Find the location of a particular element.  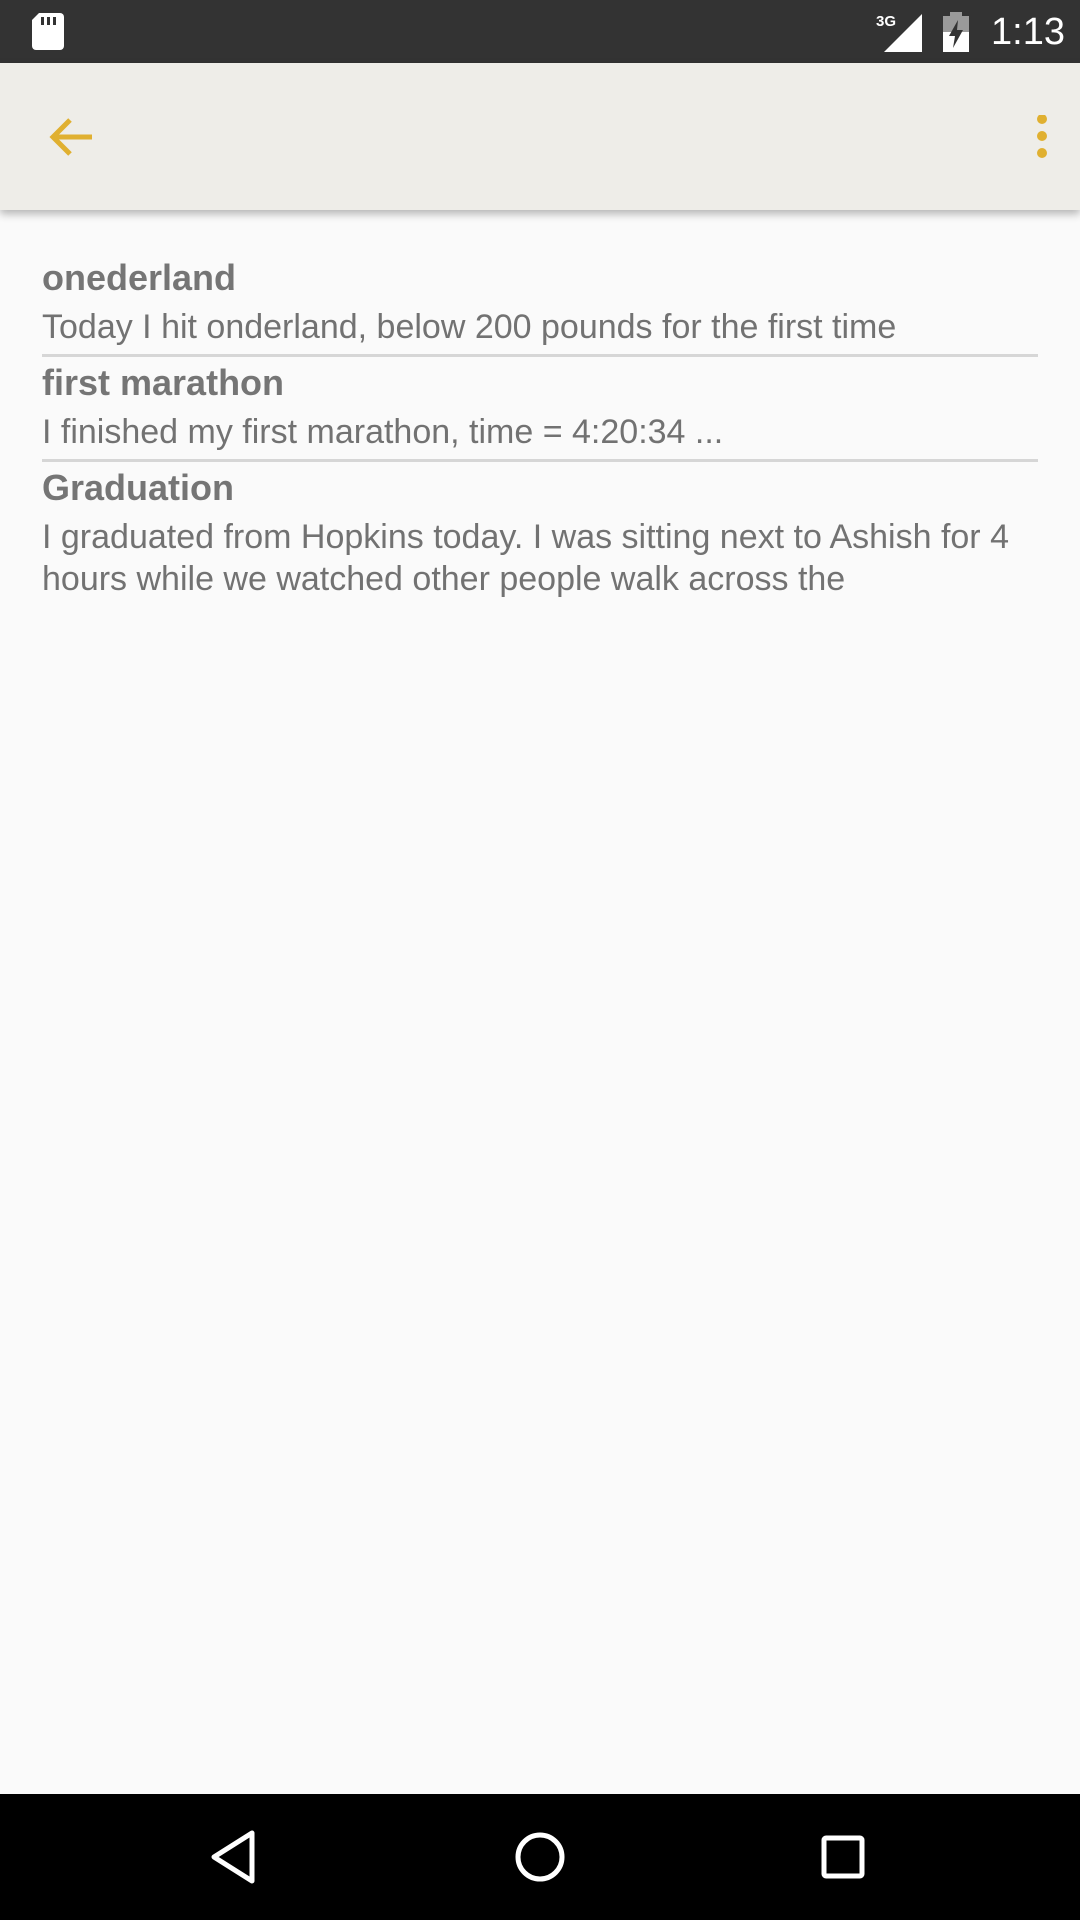

entry-title: onederland is located at coordinates (139, 277).